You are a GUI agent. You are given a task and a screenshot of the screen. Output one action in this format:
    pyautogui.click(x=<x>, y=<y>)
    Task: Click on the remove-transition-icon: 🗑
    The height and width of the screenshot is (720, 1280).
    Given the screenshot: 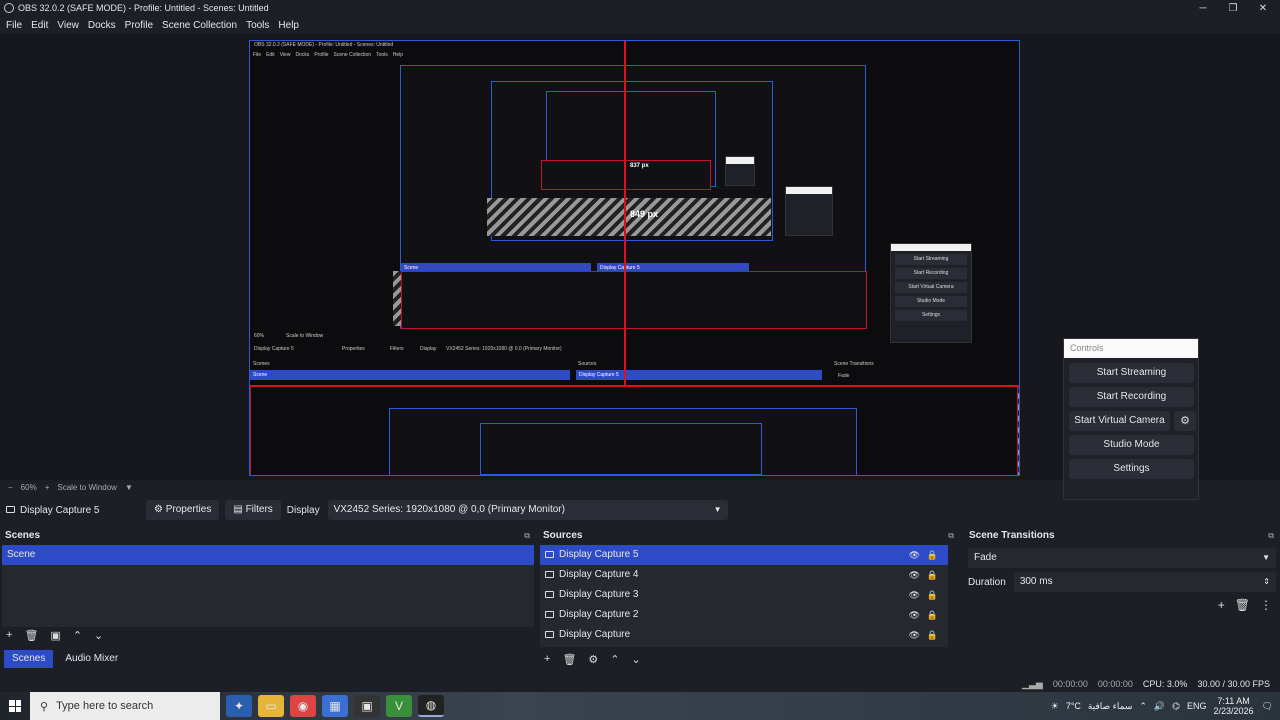 What is the action you would take?
    pyautogui.click(x=1242, y=605)
    